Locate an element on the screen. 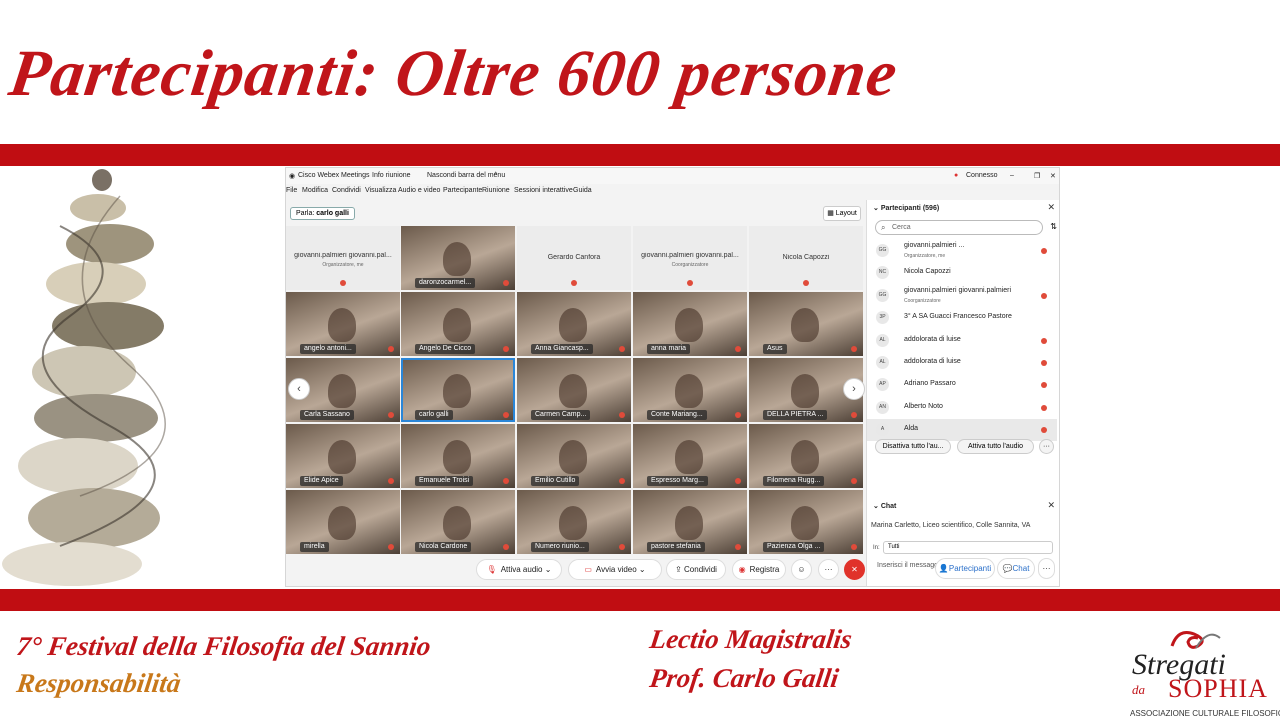  chat-toggle-label: Chat is located at coordinates (1021, 568).